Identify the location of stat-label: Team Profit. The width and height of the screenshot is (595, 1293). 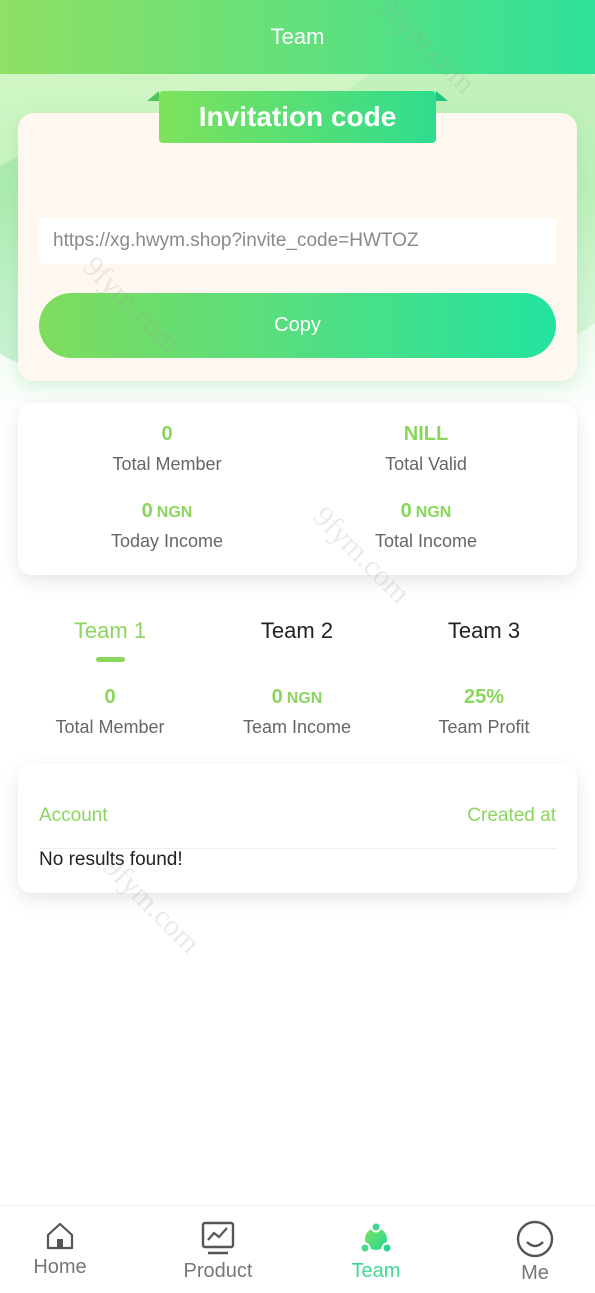
(484, 727).